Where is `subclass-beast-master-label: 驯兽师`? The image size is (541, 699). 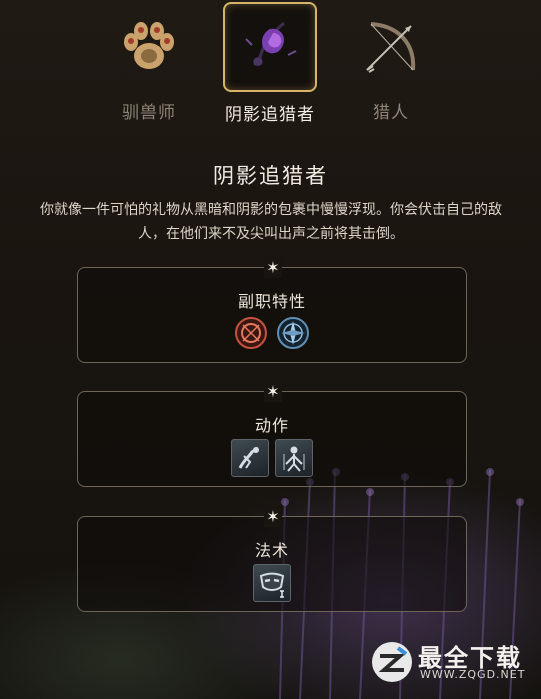 subclass-beast-master-label: 驯兽师 is located at coordinates (149, 113).